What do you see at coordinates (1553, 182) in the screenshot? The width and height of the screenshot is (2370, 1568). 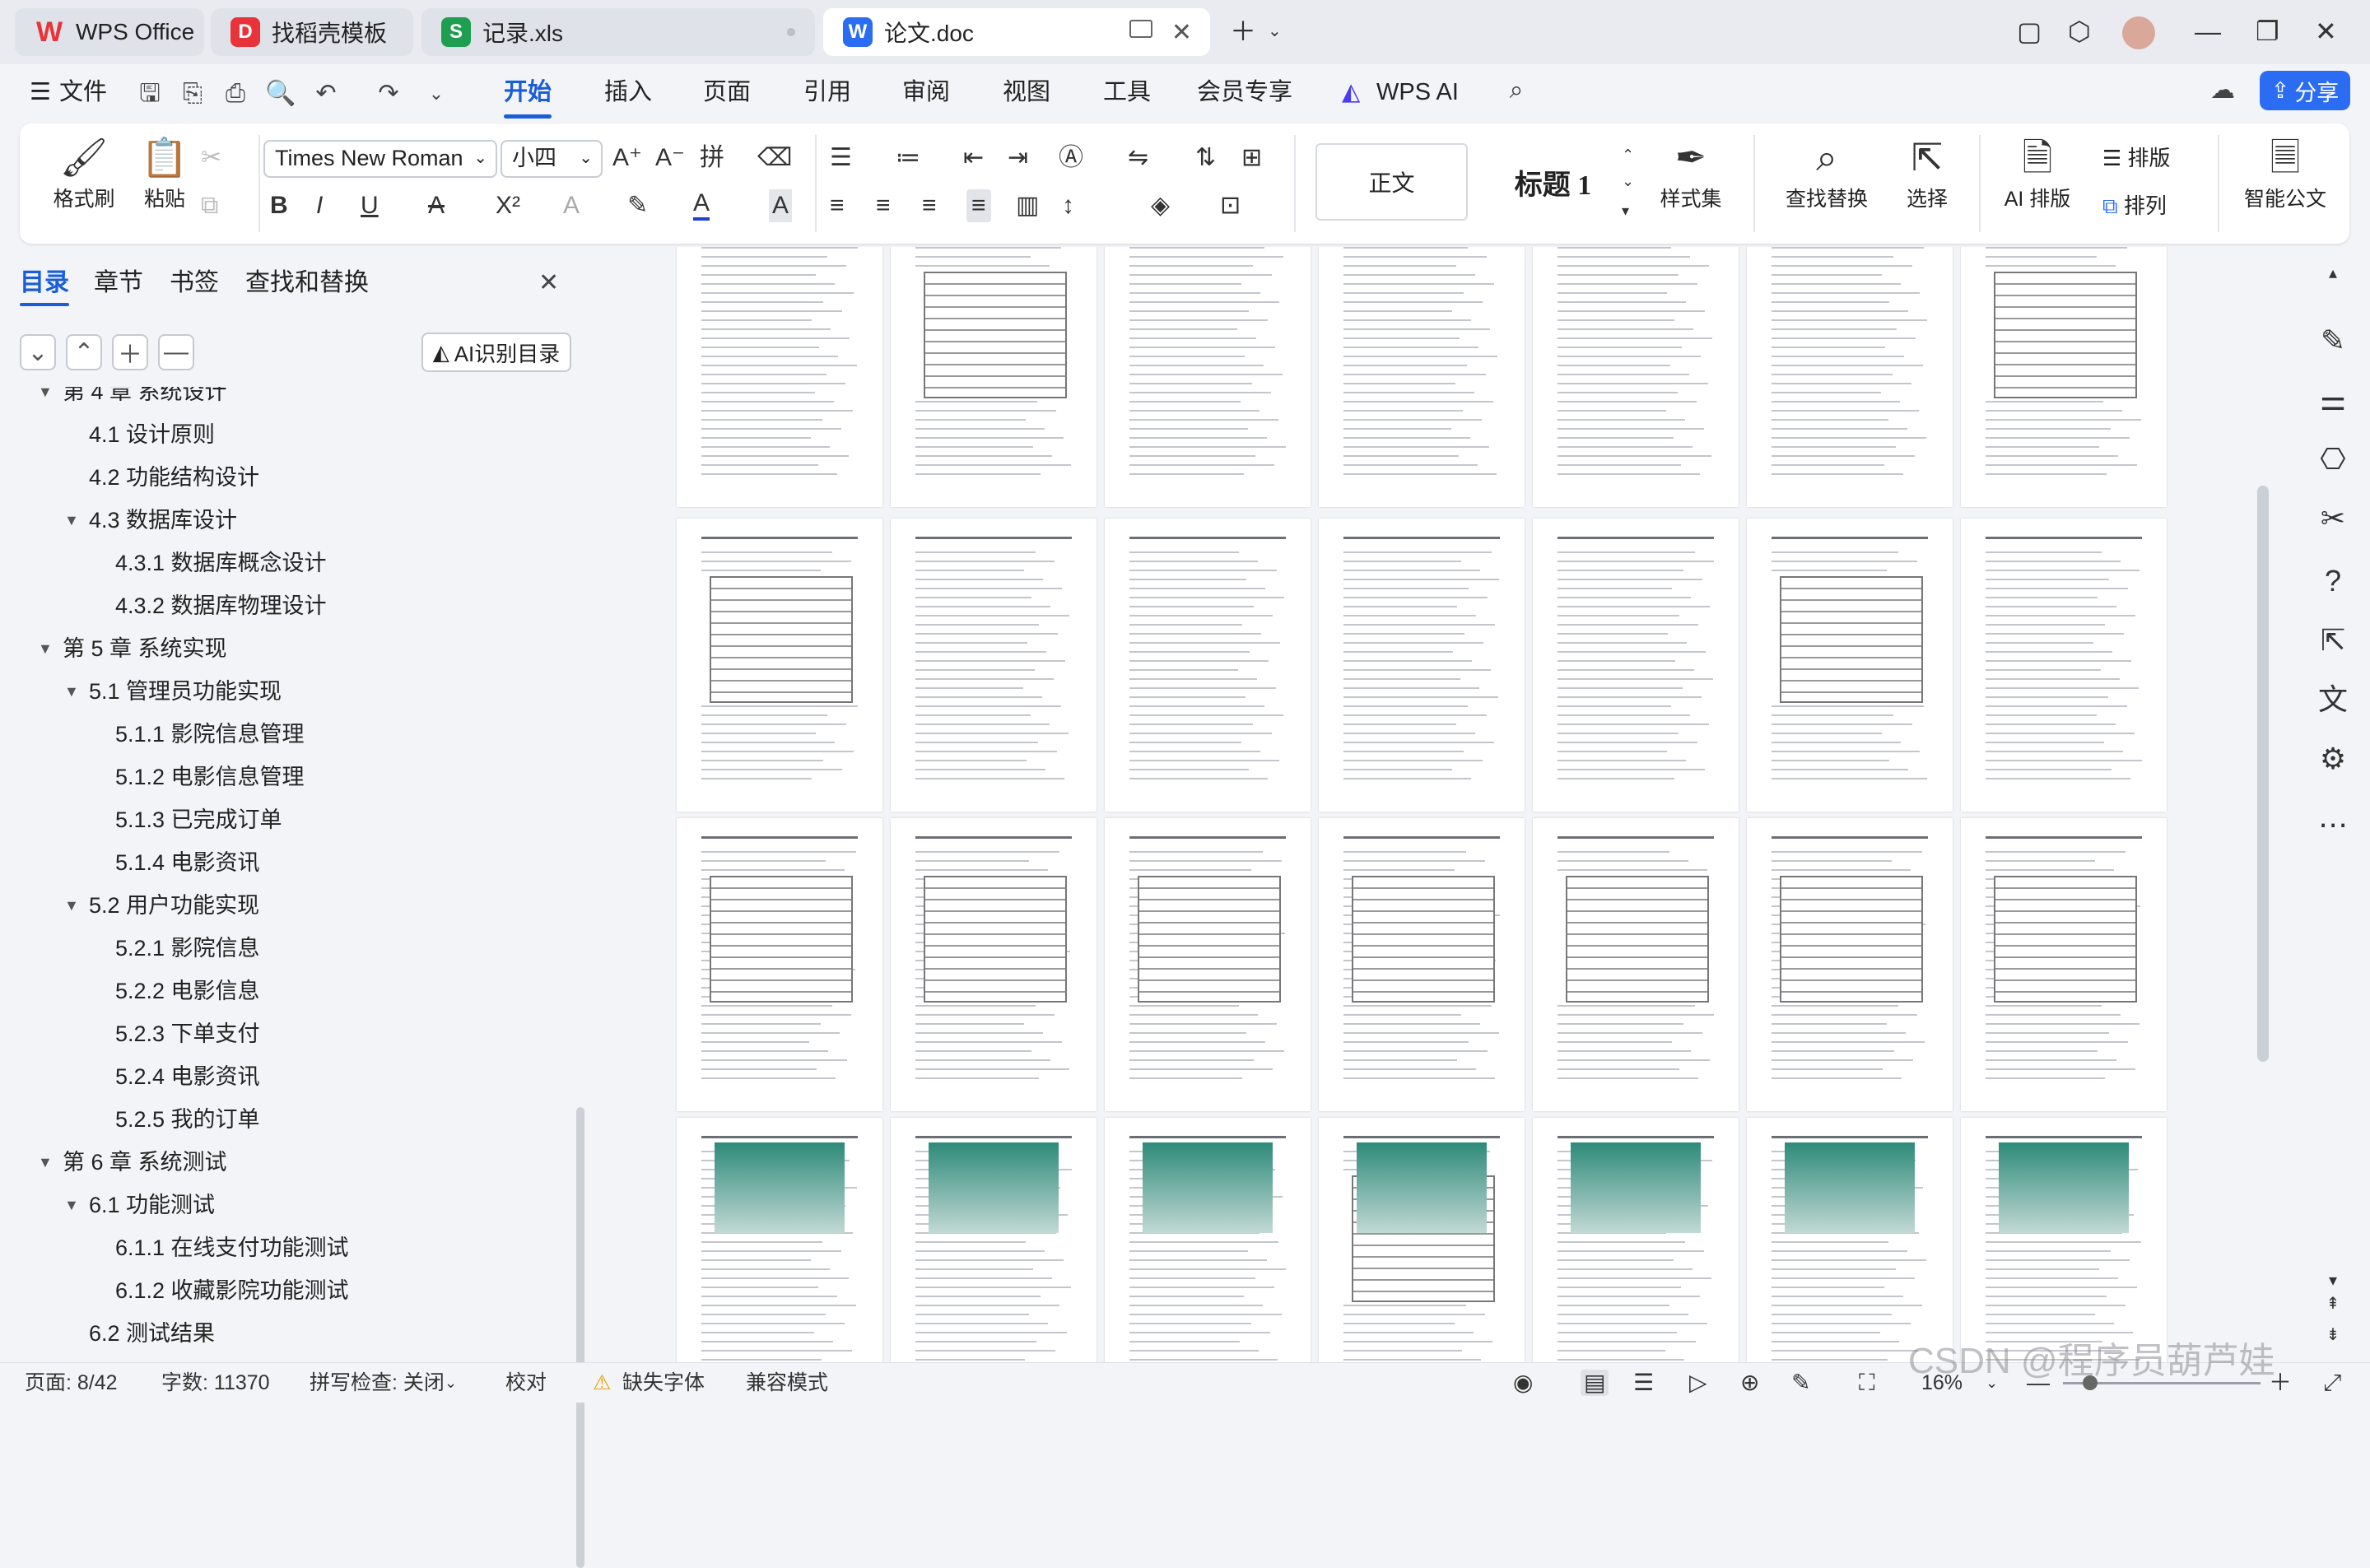 I see `style-heading-1: 标题 1` at bounding box center [1553, 182].